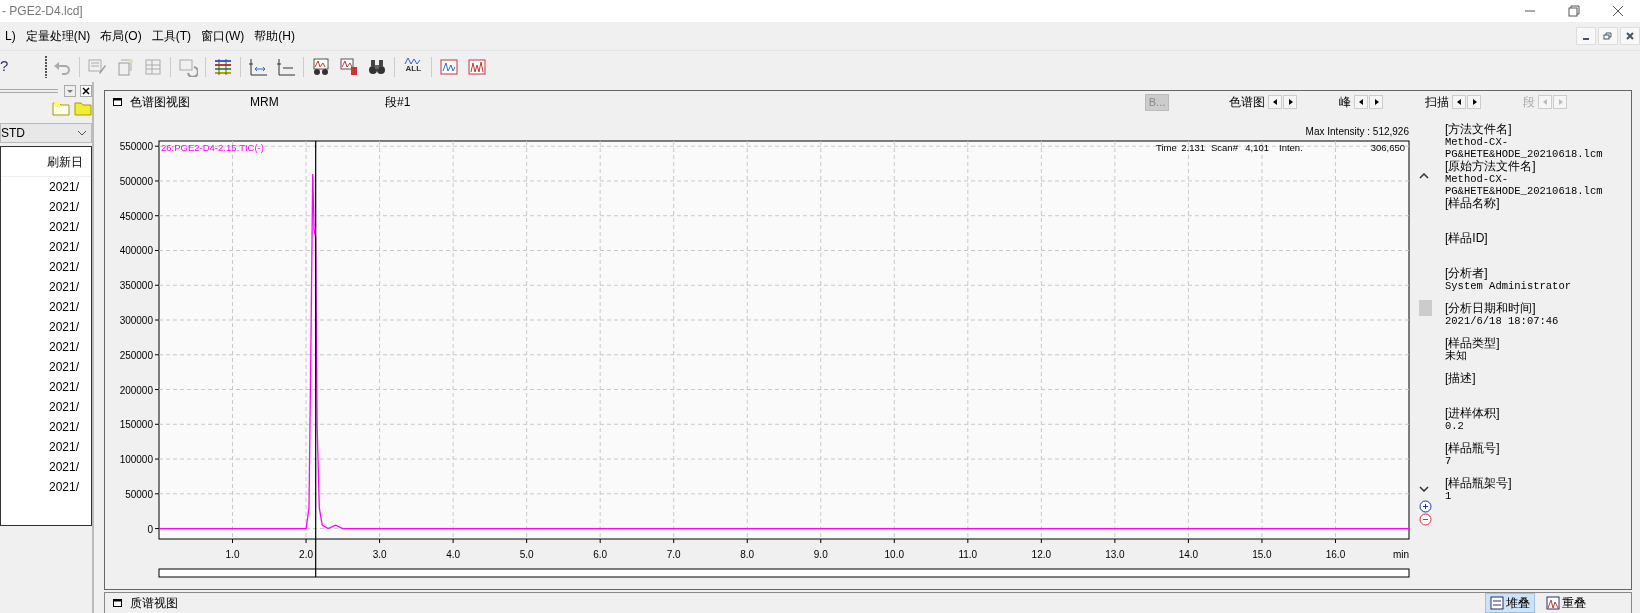  What do you see at coordinates (136, 355) in the screenshot?
I see `y-tick-label: 250000` at bounding box center [136, 355].